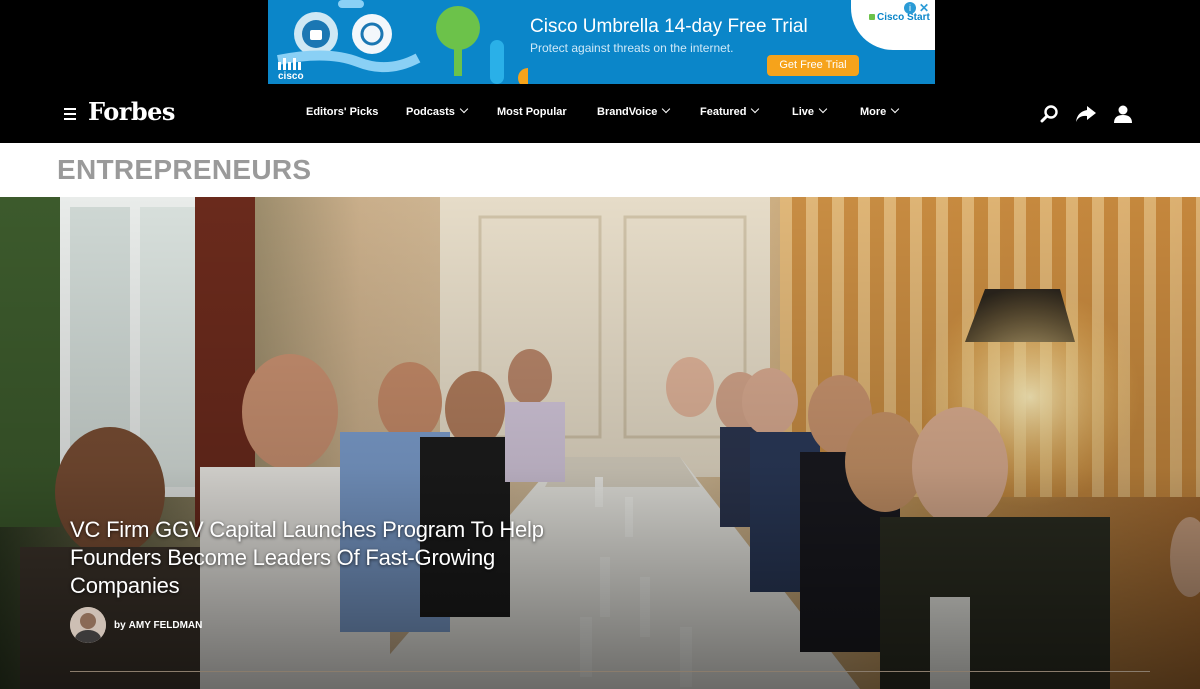  I want to click on channel-title: ENTREPRENEURS, so click(184, 170).